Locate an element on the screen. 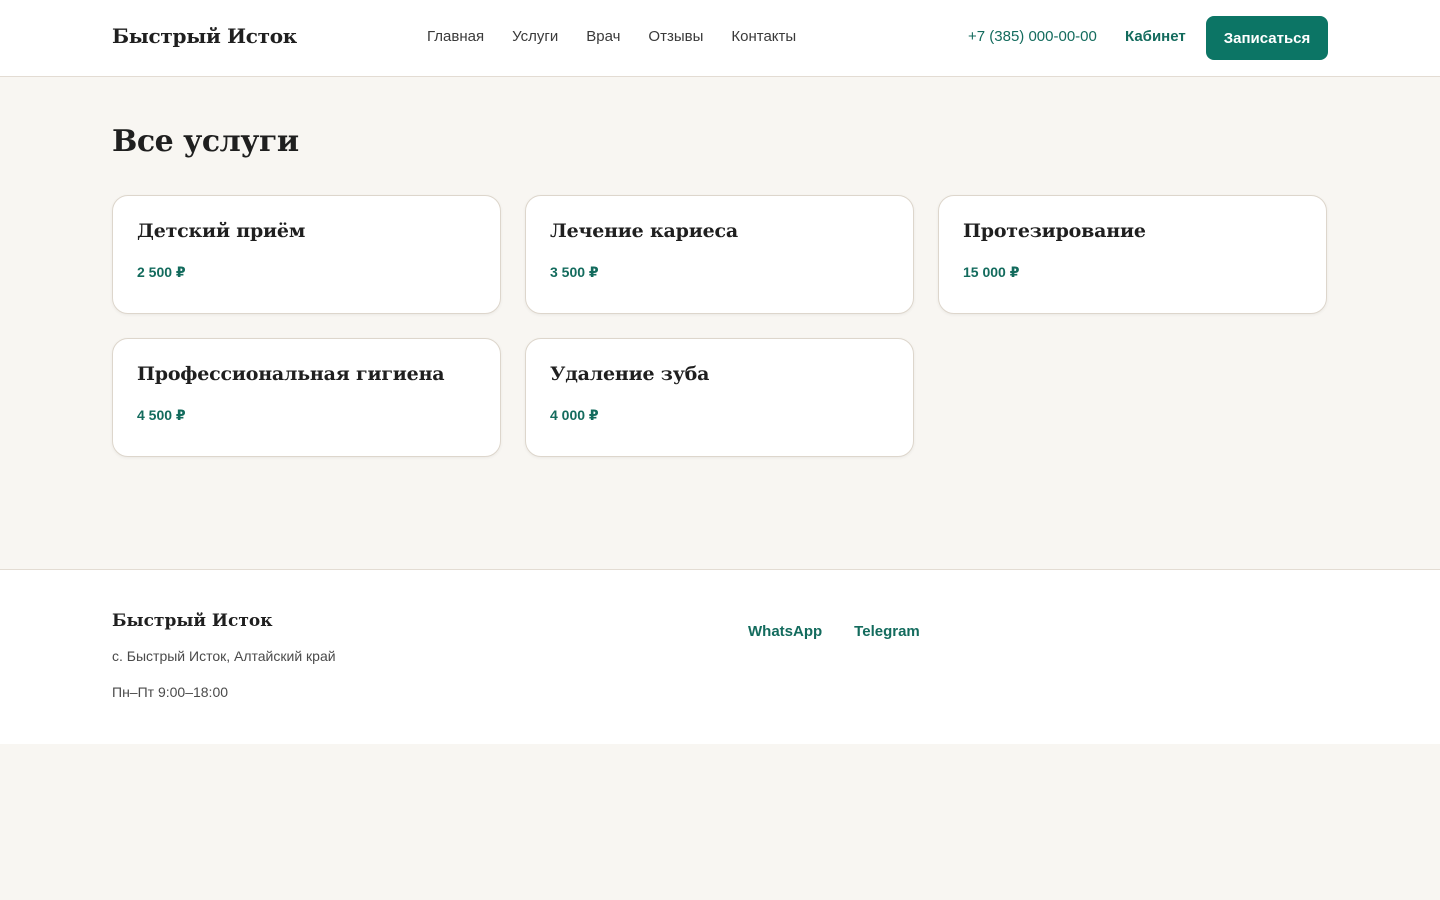  page-title: Все услуги is located at coordinates (205, 141).